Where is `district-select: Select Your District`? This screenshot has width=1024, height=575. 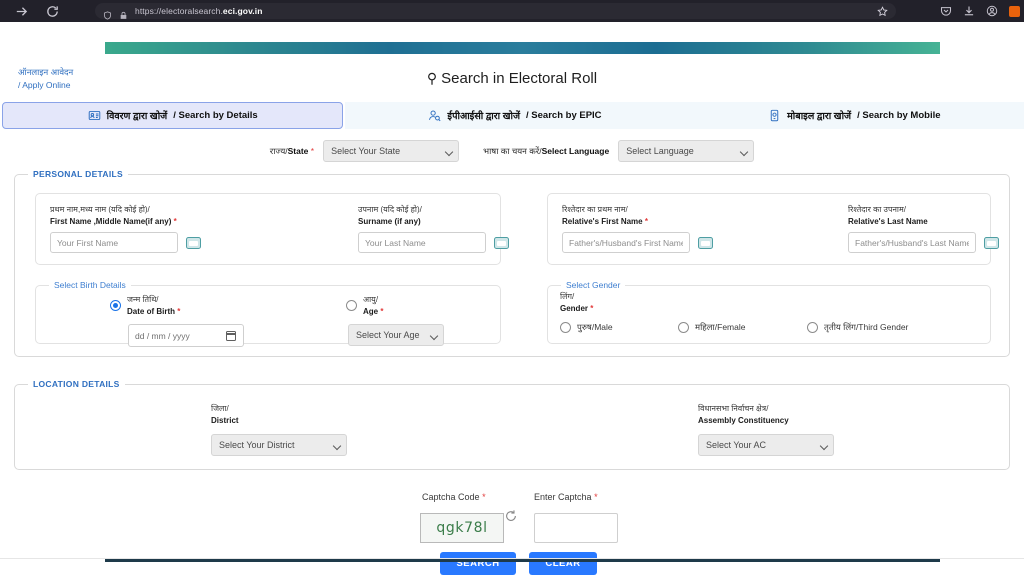 district-select: Select Your District is located at coordinates (279, 445).